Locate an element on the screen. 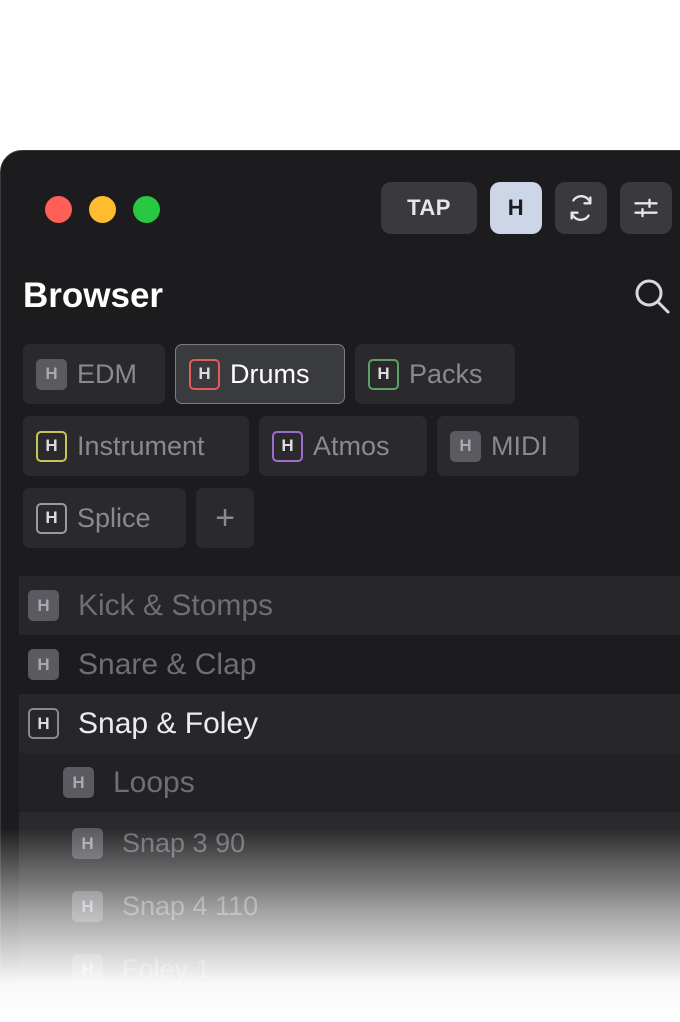 This screenshot has height=1022, width=680. tree-item-kick-stomps: H Kick & Stomps is located at coordinates (349, 605).